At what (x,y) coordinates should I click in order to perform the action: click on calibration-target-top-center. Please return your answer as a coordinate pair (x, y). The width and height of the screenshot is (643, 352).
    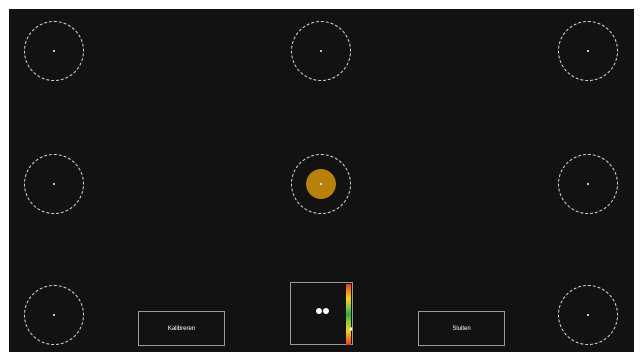
    Looking at the image, I should click on (321, 51).